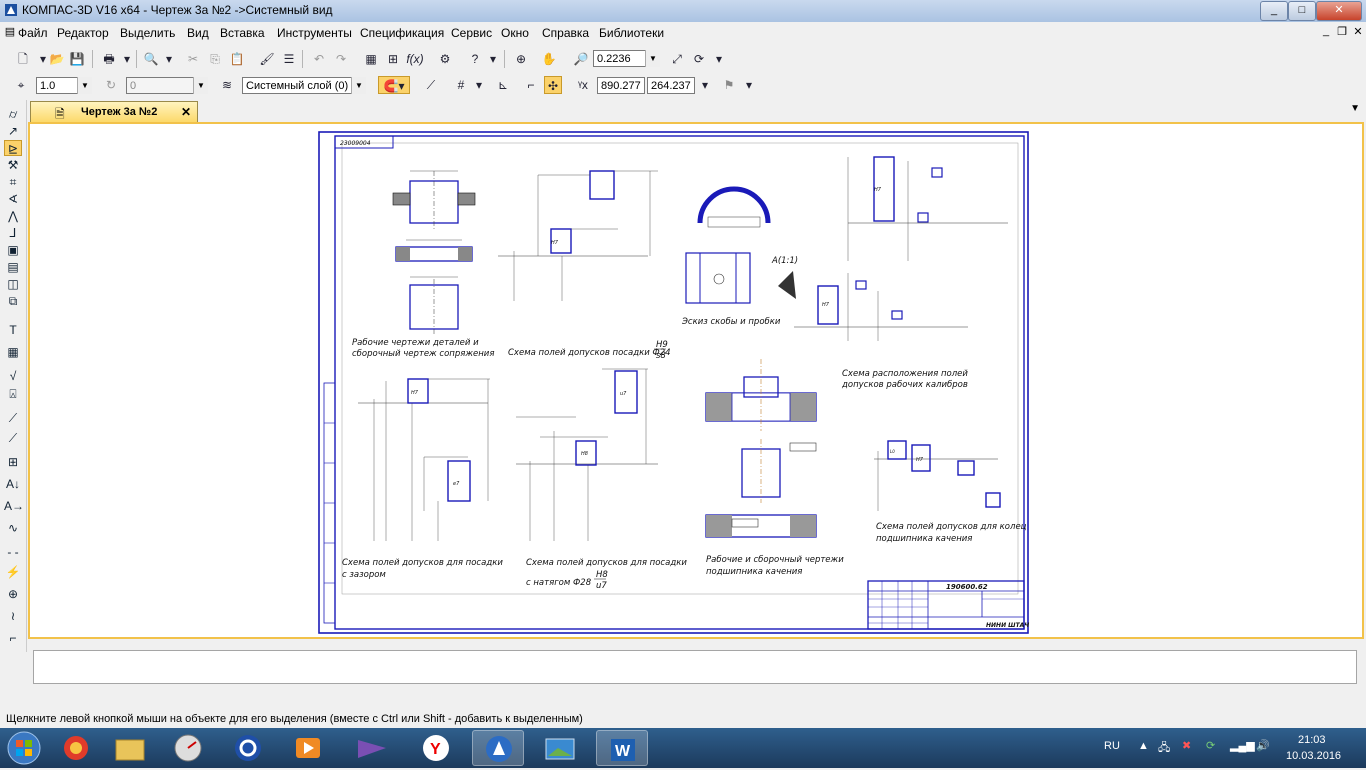  What do you see at coordinates (677, 59) in the screenshot?
I see `fit-all-icon: ⤢` at bounding box center [677, 59].